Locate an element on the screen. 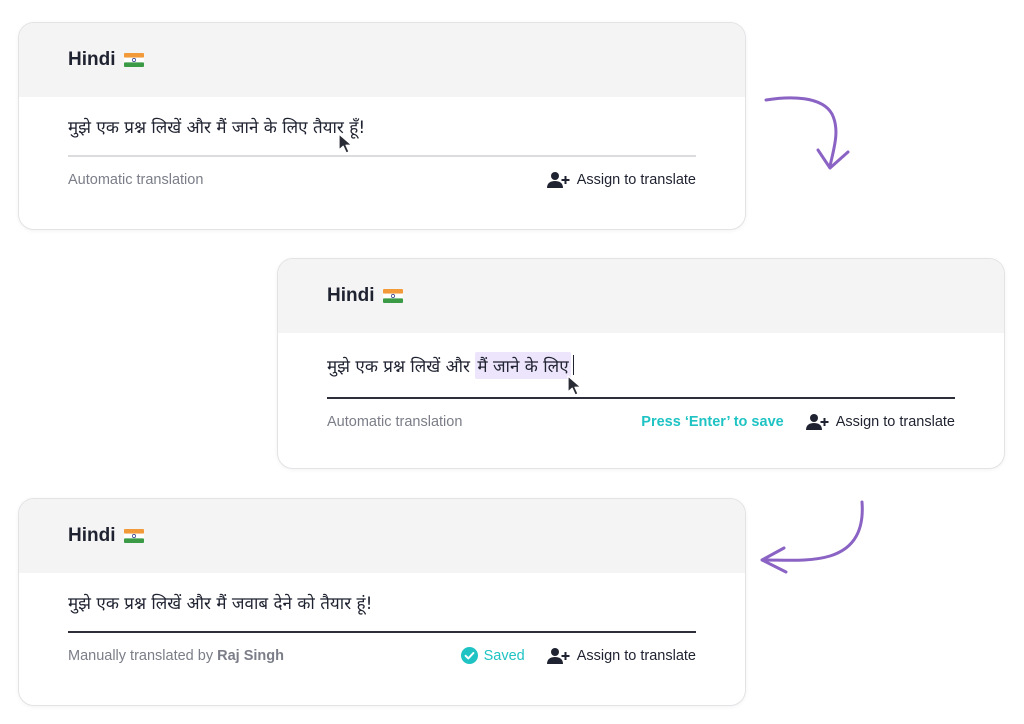  translation-source-label: Manually translated by Raj Singh is located at coordinates (176, 656).